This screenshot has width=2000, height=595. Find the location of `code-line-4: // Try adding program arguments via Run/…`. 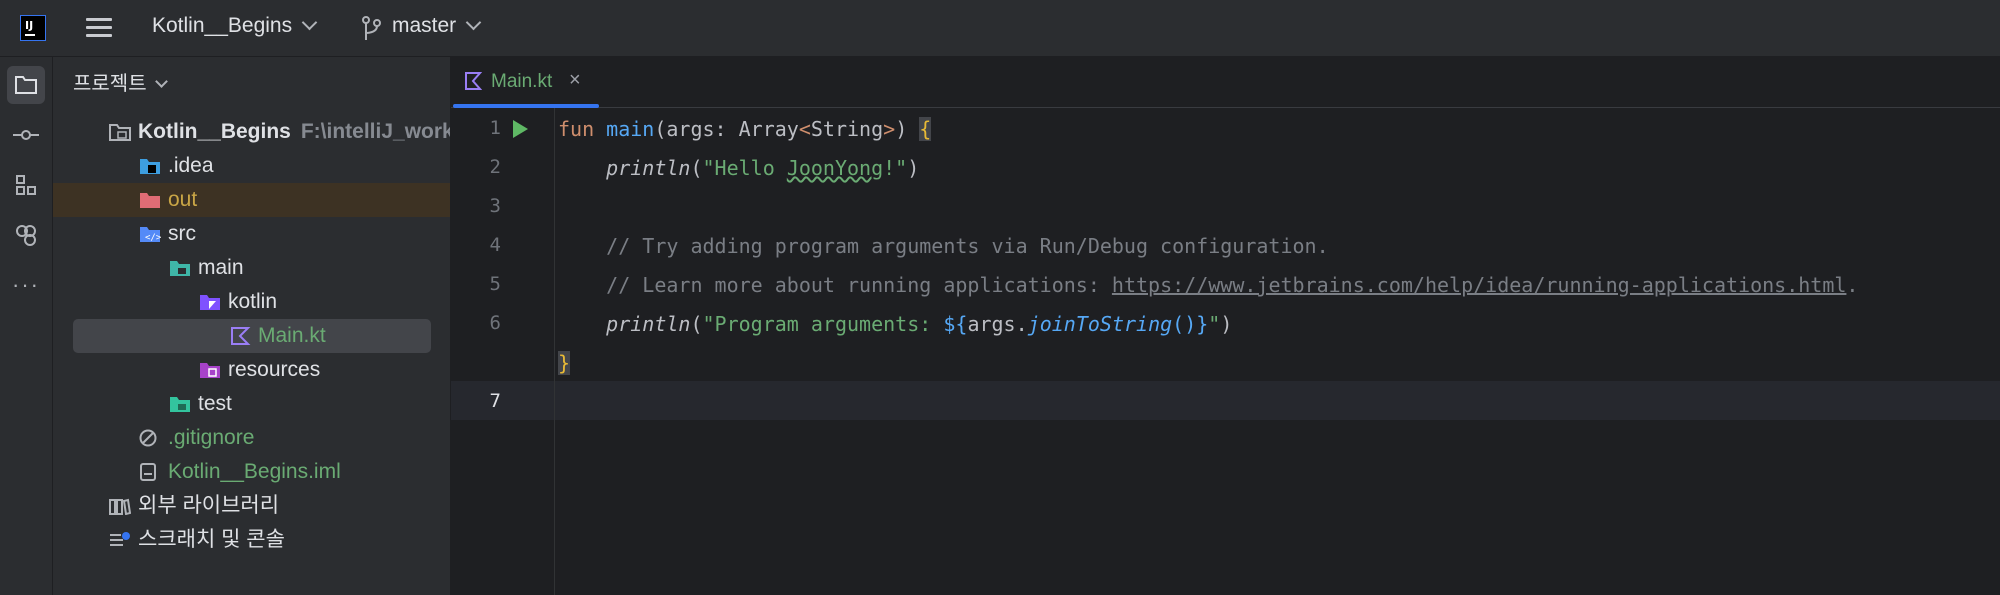

code-line-4: // Try adding program arguments via Run/… is located at coordinates (943, 246).